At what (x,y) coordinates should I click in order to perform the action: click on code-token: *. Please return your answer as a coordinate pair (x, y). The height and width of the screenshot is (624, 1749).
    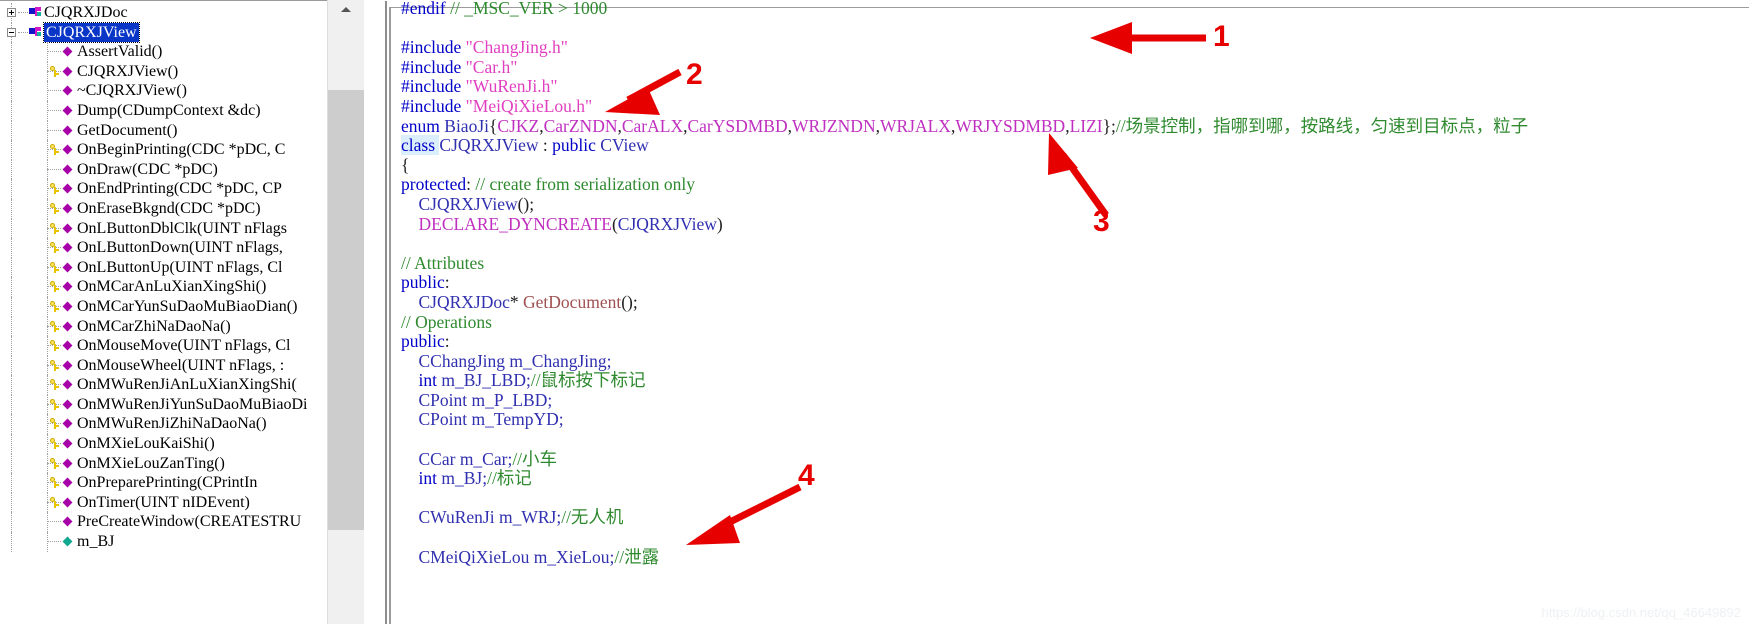
    Looking at the image, I should click on (516, 301).